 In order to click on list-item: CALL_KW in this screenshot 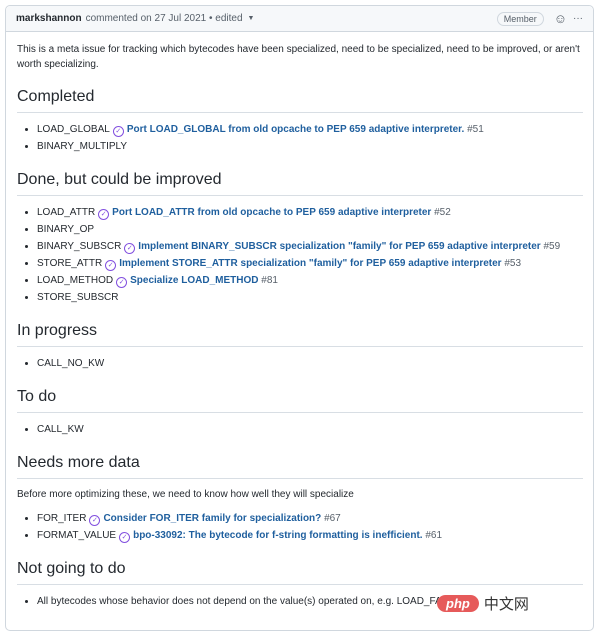, I will do `click(310, 429)`.